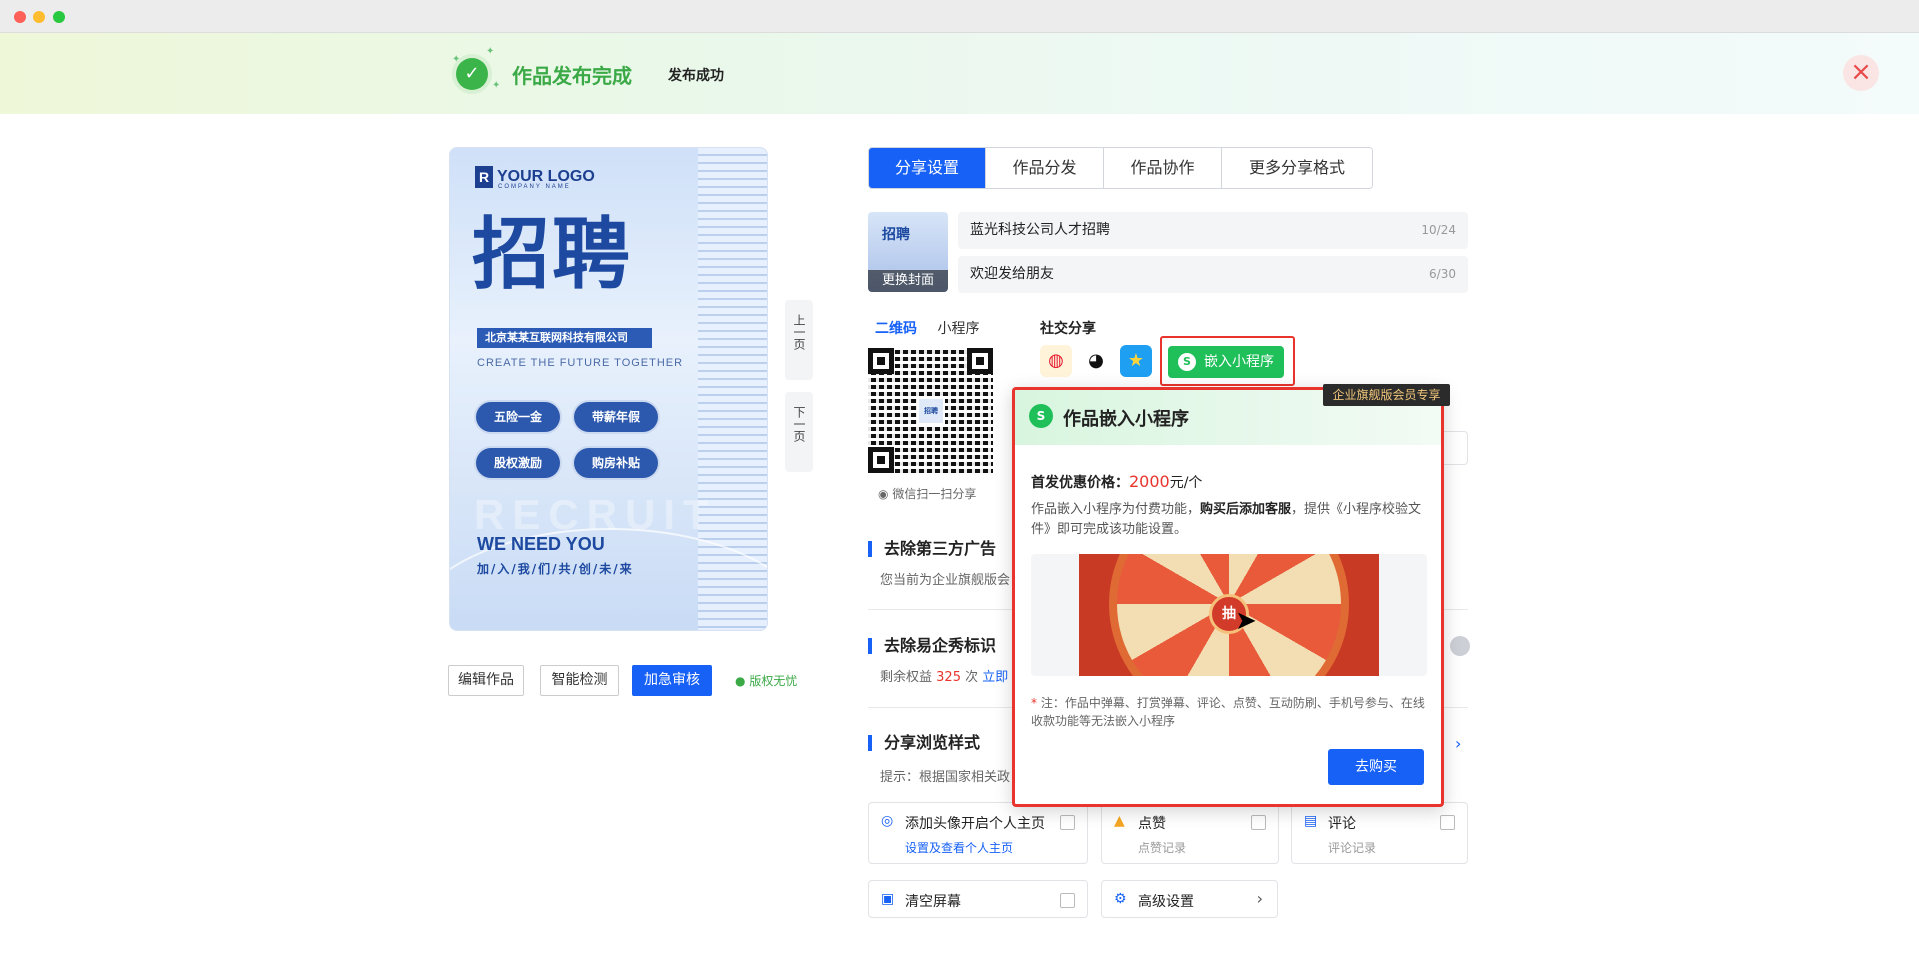  Describe the element at coordinates (1229, 615) in the screenshot. I see `lucky-wheel-image: 抽 ➤` at that location.